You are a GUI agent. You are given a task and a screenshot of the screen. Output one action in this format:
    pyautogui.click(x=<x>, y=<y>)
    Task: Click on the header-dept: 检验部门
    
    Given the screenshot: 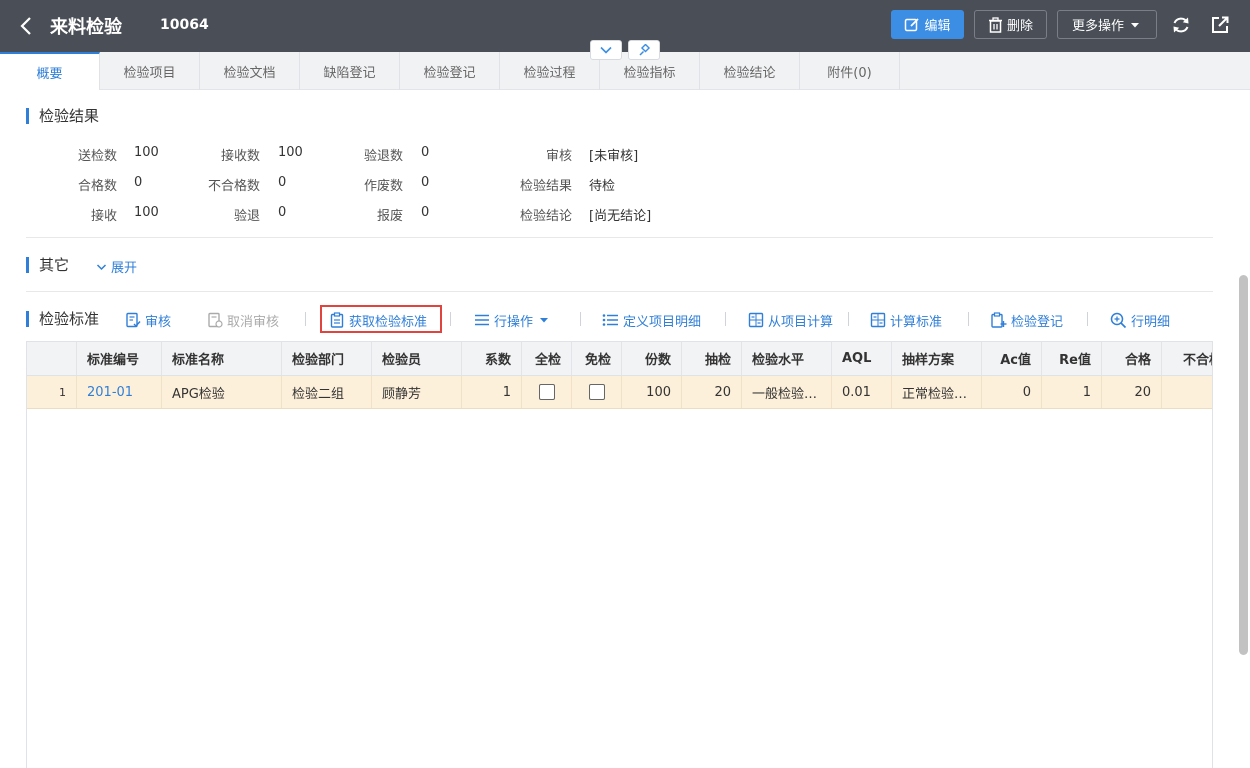 What is the action you would take?
    pyautogui.click(x=327, y=358)
    